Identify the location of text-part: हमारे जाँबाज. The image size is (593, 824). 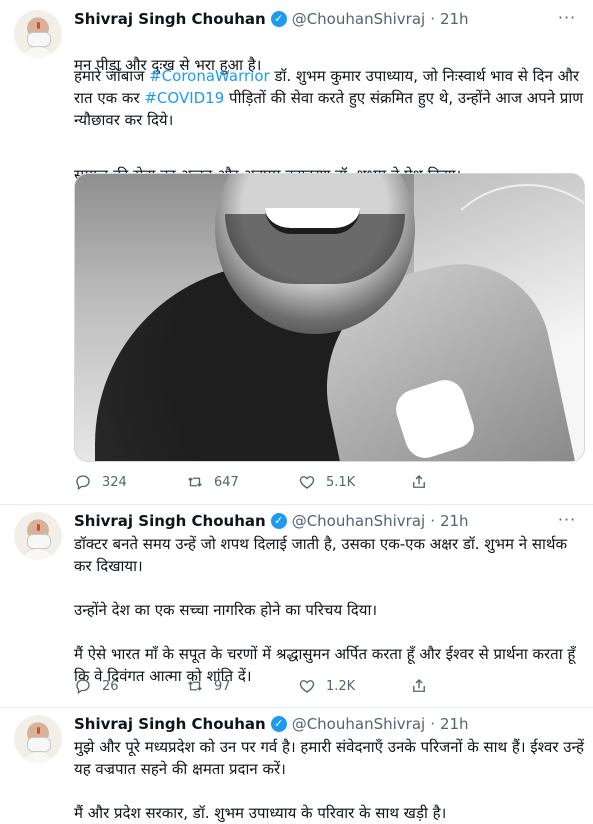
(112, 76).